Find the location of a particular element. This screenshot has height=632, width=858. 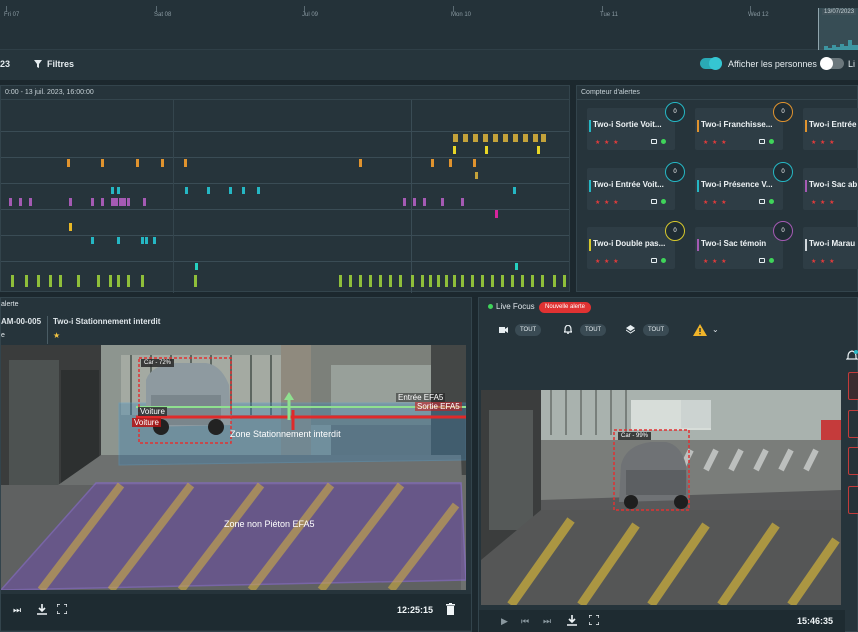

play-icon: ▶ is located at coordinates (504, 621).